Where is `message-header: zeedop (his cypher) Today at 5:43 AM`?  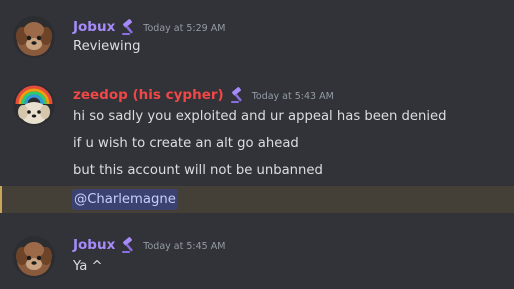
message-header: zeedop (his cypher) Today at 5:43 AM is located at coordinates (203, 95).